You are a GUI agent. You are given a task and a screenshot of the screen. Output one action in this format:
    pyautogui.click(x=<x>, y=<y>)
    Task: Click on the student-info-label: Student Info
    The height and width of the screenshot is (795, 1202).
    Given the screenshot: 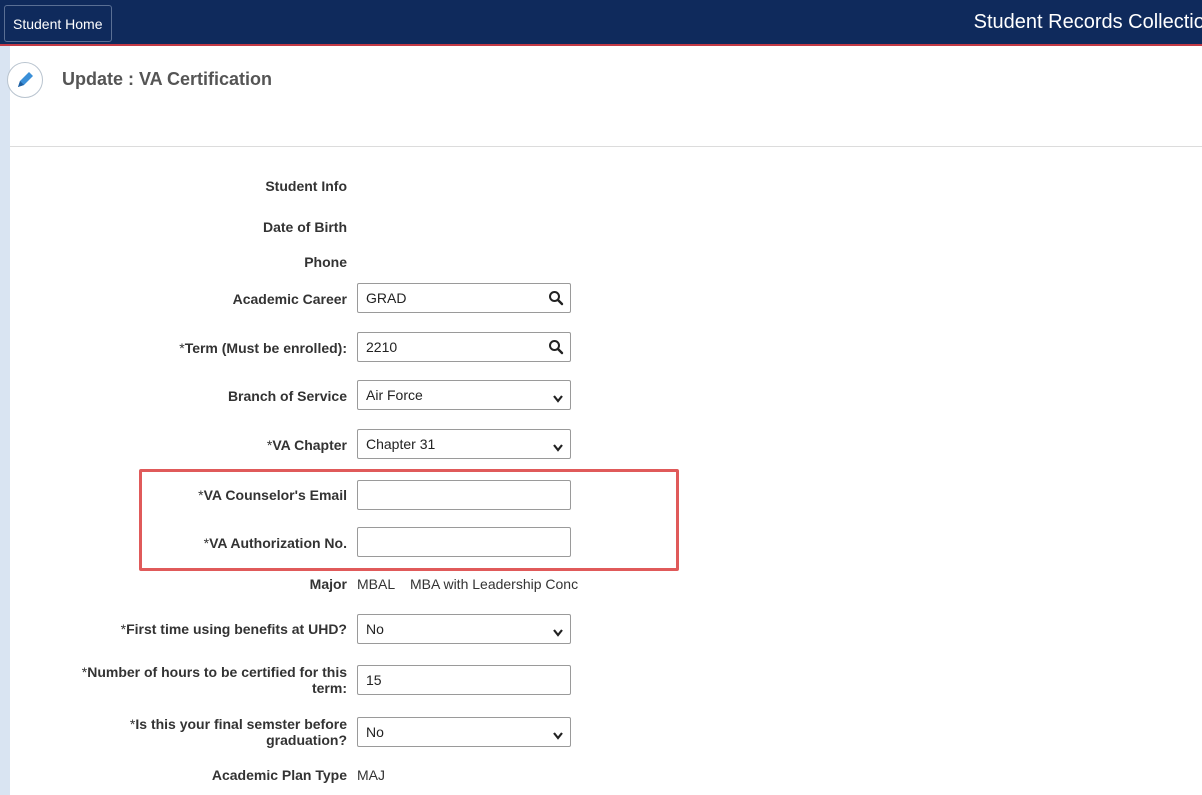 What is the action you would take?
    pyautogui.click(x=306, y=186)
    